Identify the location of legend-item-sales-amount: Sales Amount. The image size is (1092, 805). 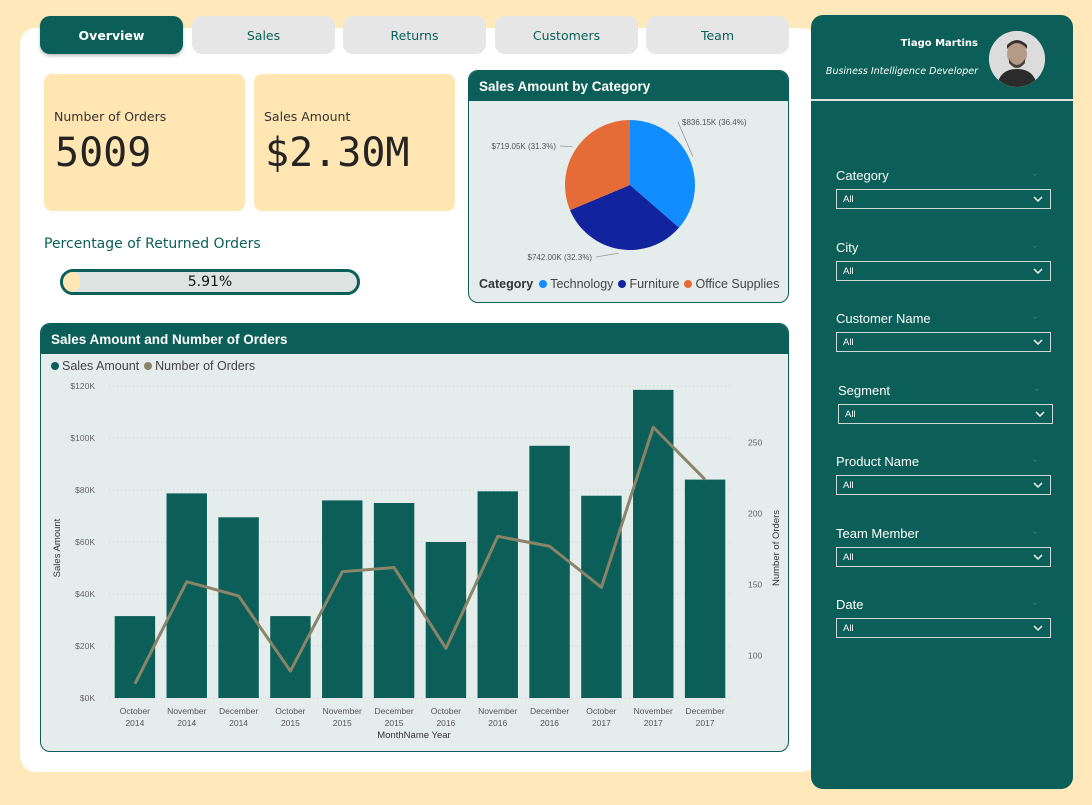
(95, 366).